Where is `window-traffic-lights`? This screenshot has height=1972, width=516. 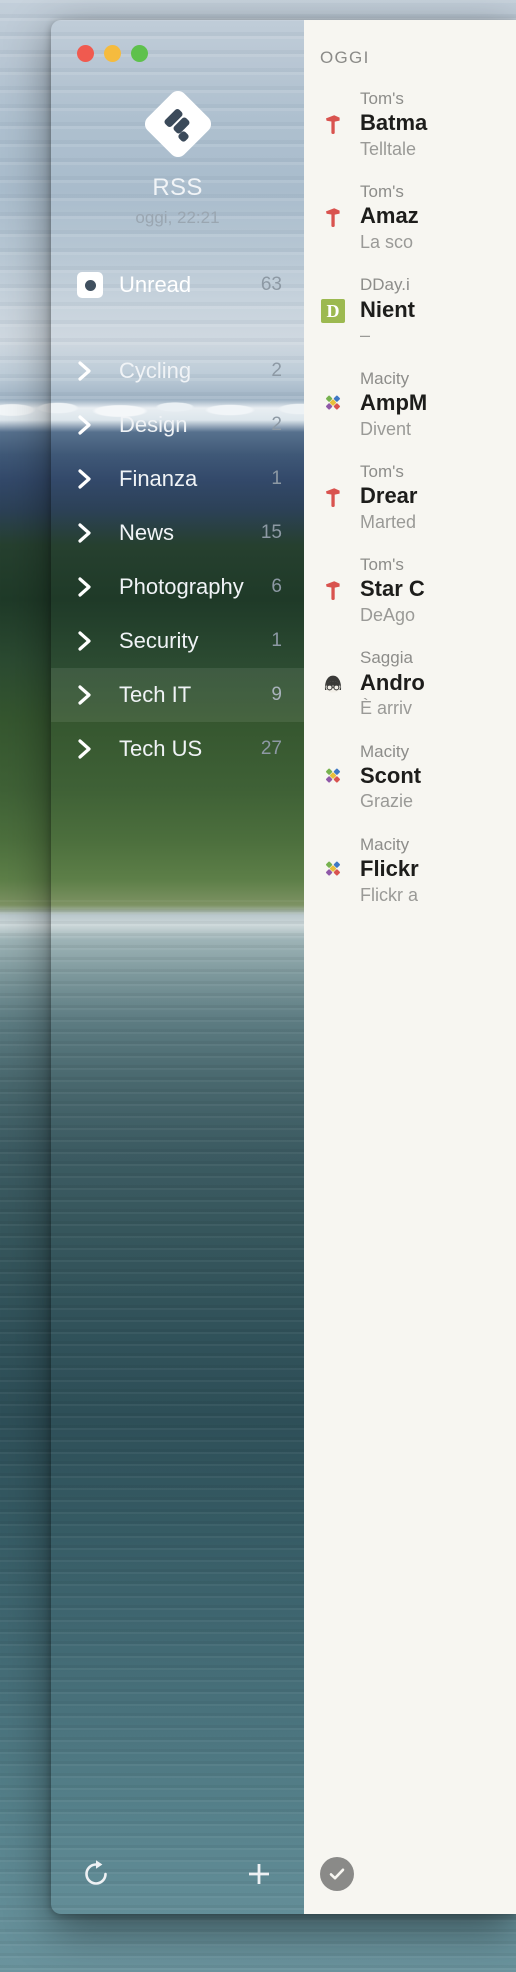
window-traffic-lights is located at coordinates (177, 41).